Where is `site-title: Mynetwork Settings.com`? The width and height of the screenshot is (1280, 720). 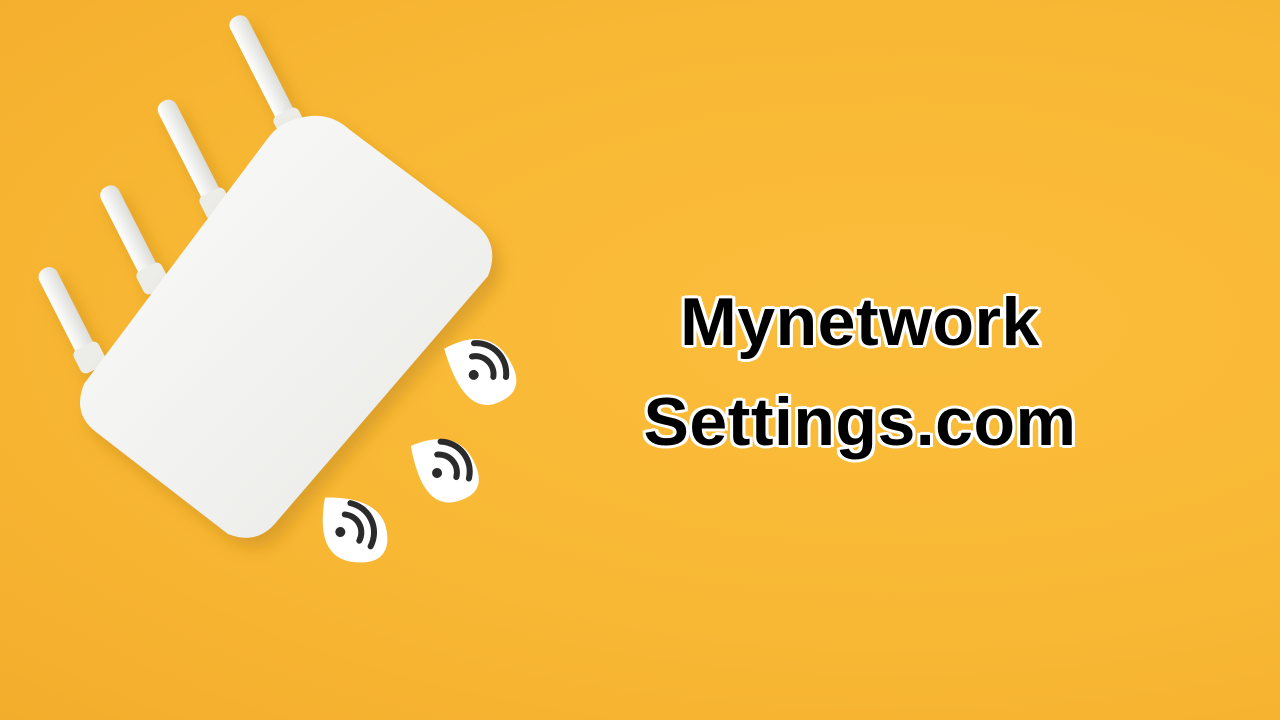
site-title: Mynetwork Settings.com is located at coordinates (860, 372).